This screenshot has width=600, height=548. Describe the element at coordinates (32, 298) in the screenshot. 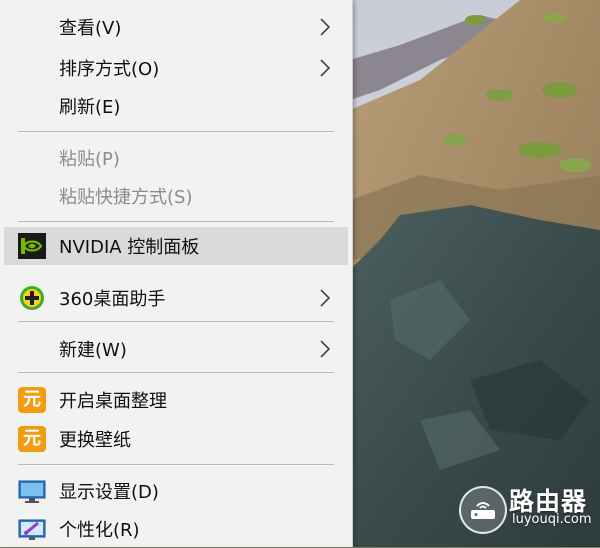

I see `360-icon` at that location.